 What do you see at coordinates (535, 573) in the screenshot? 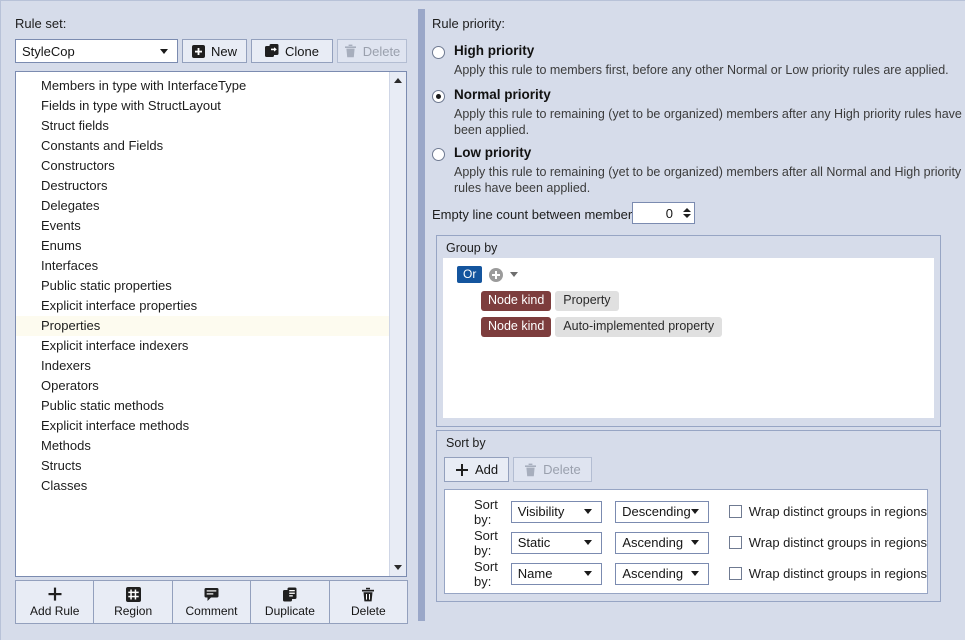
I see `sort-field-value: Name` at bounding box center [535, 573].